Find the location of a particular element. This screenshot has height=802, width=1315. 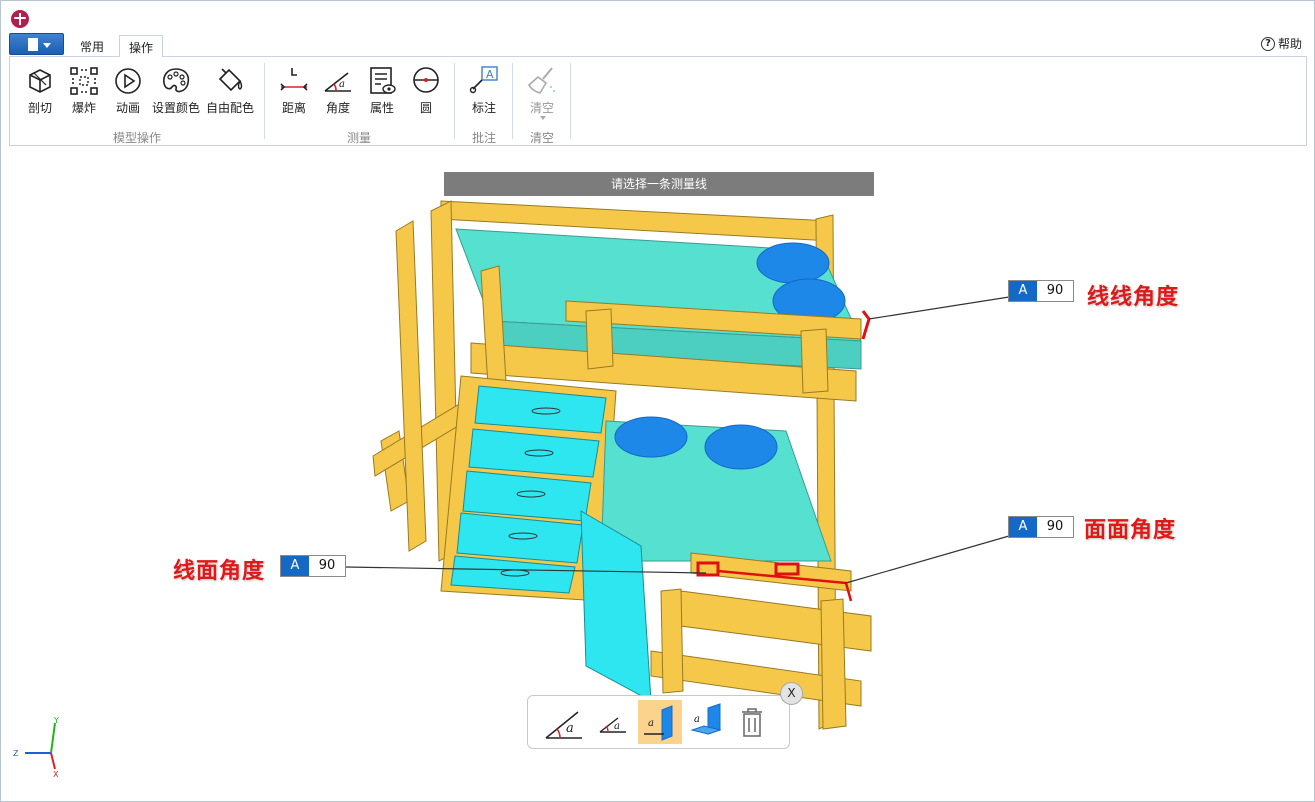

angle-line-line-icon: a is located at coordinates (563, 725).